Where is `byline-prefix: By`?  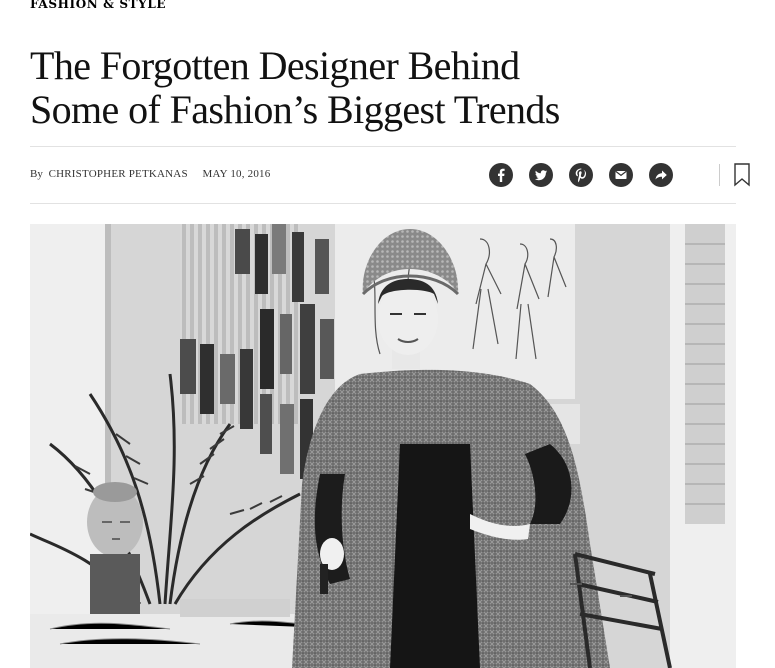
byline-prefix: By is located at coordinates (36, 174).